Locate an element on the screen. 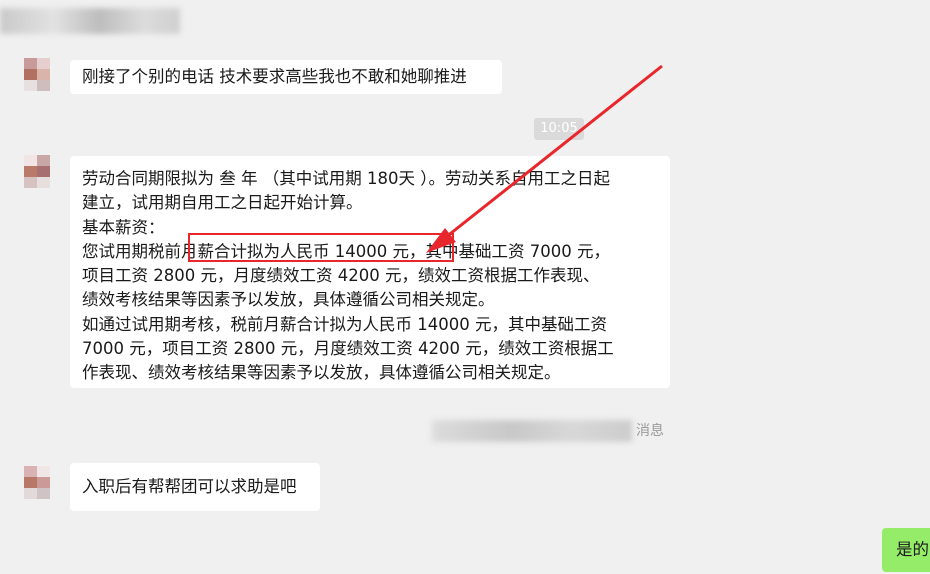 This screenshot has height=574, width=930. system-notice: 消息 is located at coordinates (650, 431).